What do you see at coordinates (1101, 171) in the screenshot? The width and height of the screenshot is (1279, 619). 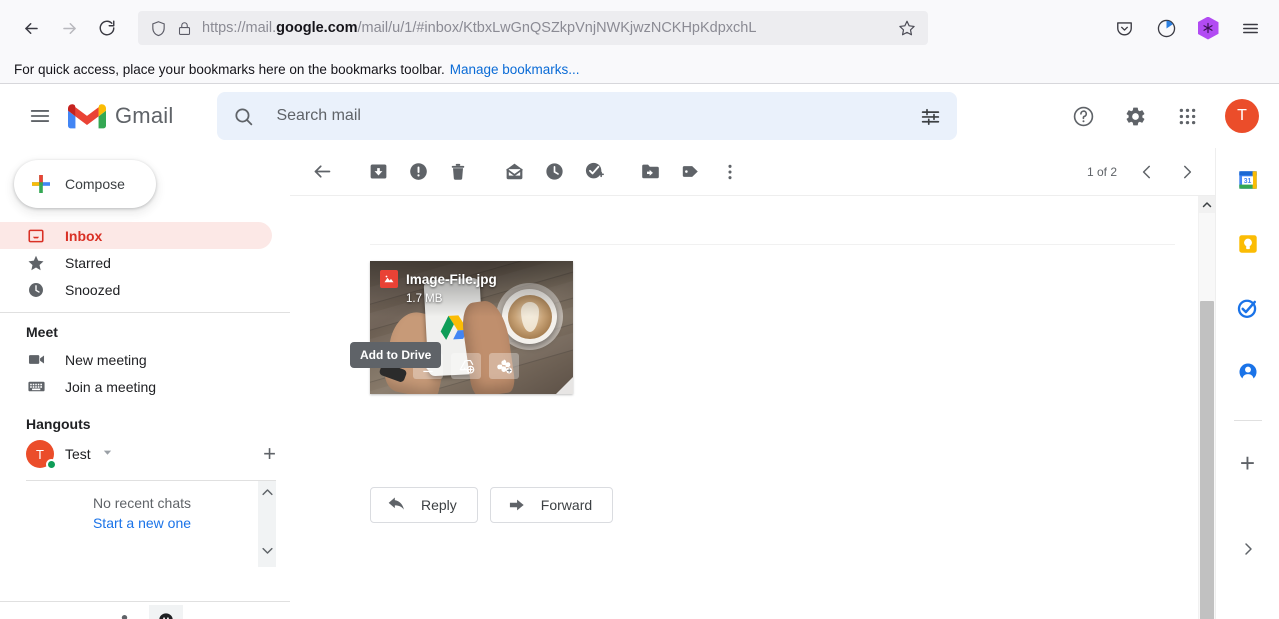 I see `pagination-count: 1 of 2` at bounding box center [1101, 171].